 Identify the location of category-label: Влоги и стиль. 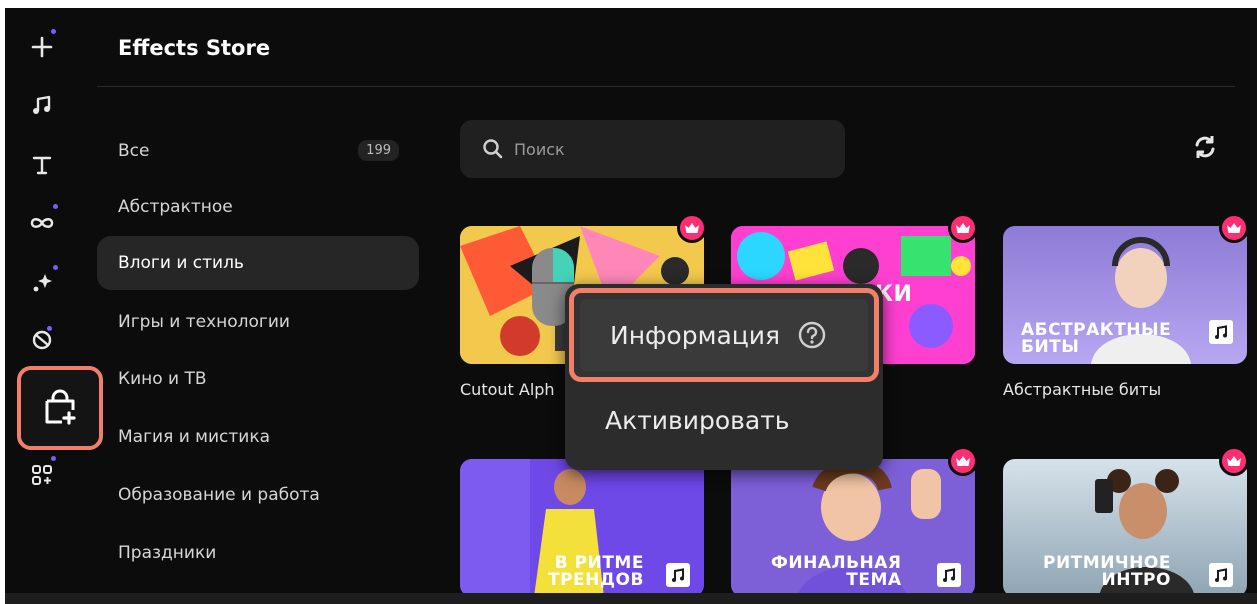
(181, 263).